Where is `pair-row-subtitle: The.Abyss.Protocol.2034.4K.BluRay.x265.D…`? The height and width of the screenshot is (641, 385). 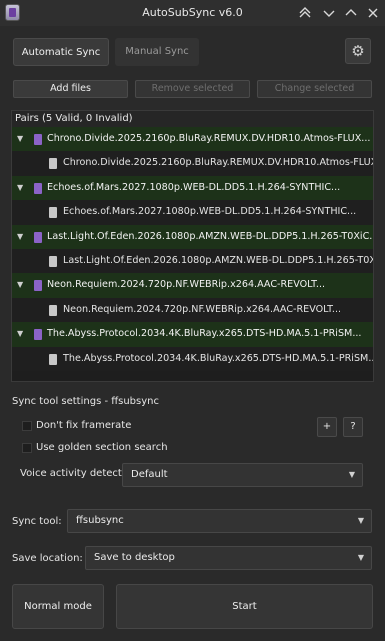 pair-row-subtitle: The.Abyss.Protocol.2034.4K.BluRay.x265.D… is located at coordinates (192, 358).